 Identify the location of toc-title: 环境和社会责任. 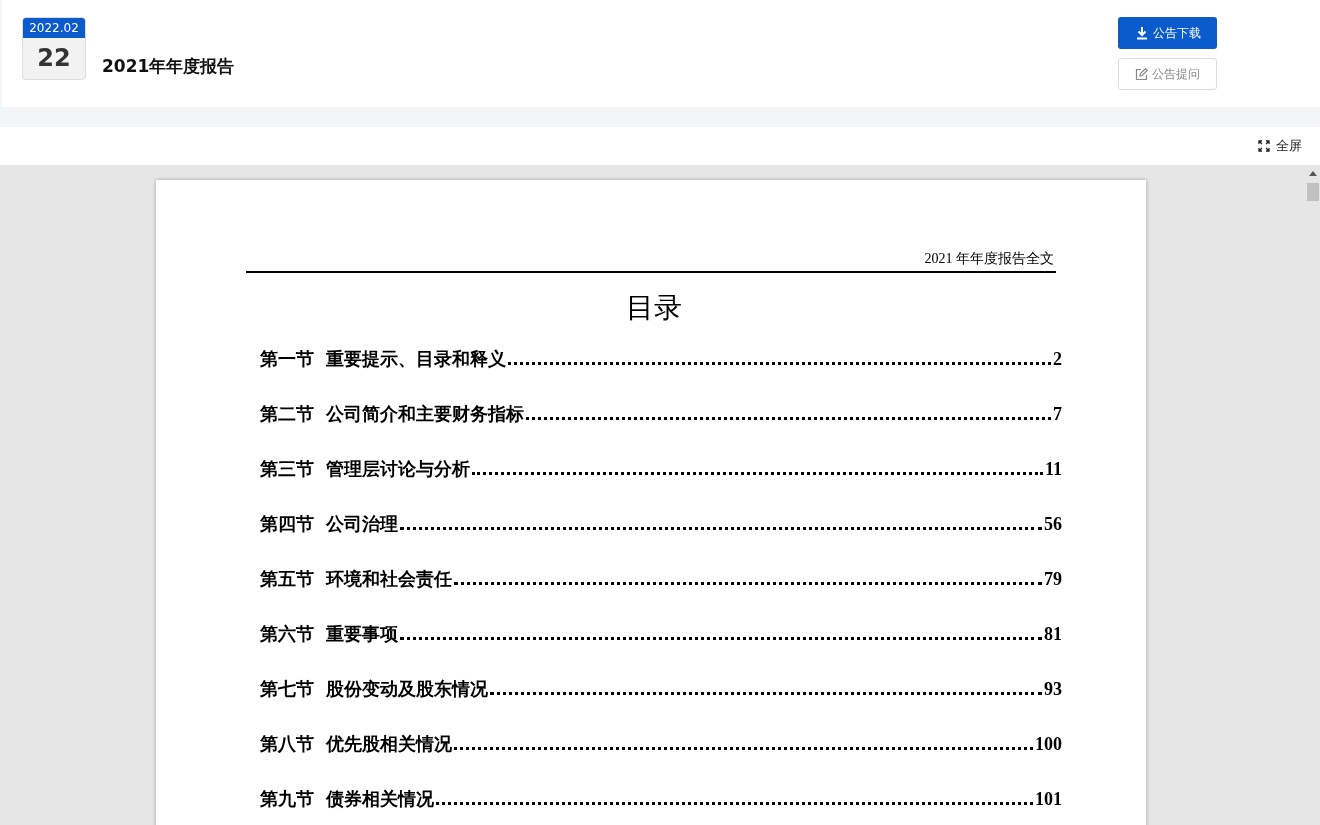
(389, 579).